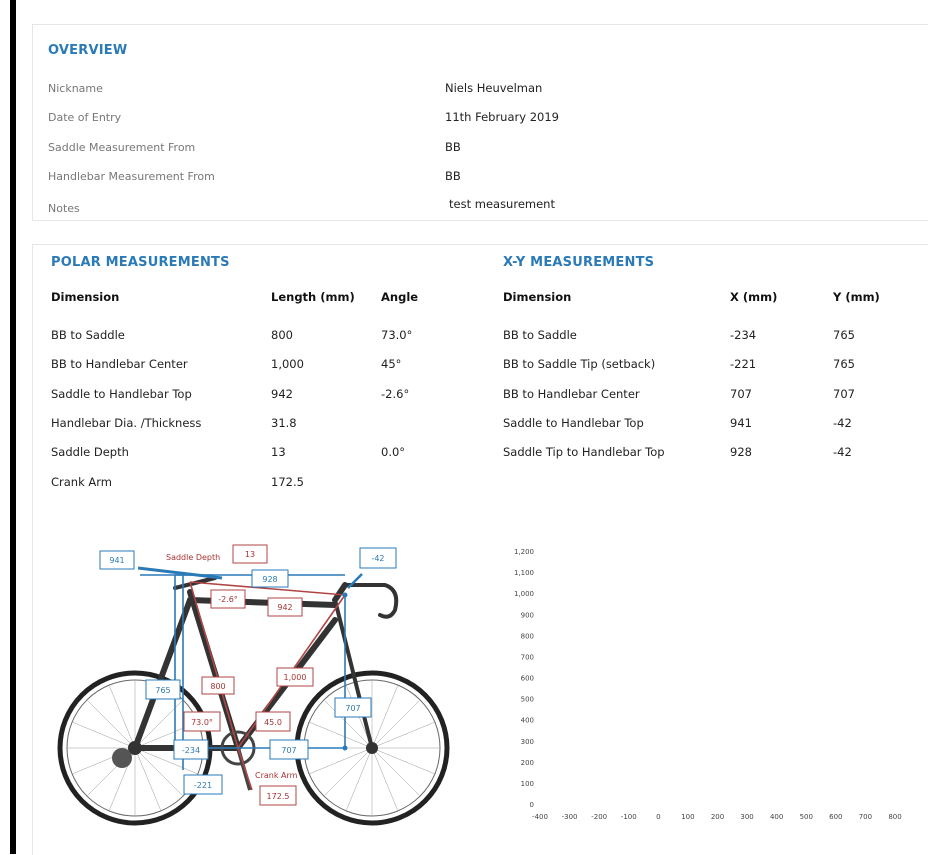 This screenshot has width=928, height=855. What do you see at coordinates (746, 817) in the screenshot?
I see `x-tick-label: 300` at bounding box center [746, 817].